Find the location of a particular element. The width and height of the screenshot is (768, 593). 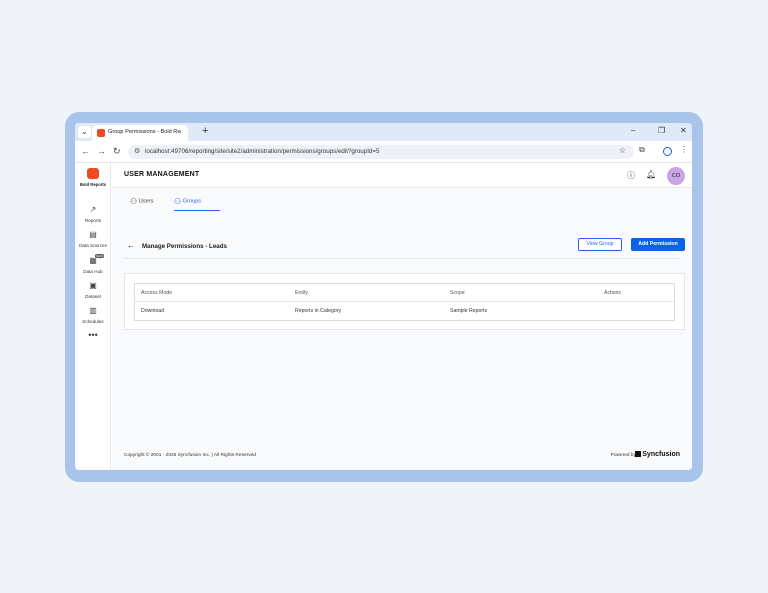

table-cell: Sample Reports is located at coordinates (469, 311).